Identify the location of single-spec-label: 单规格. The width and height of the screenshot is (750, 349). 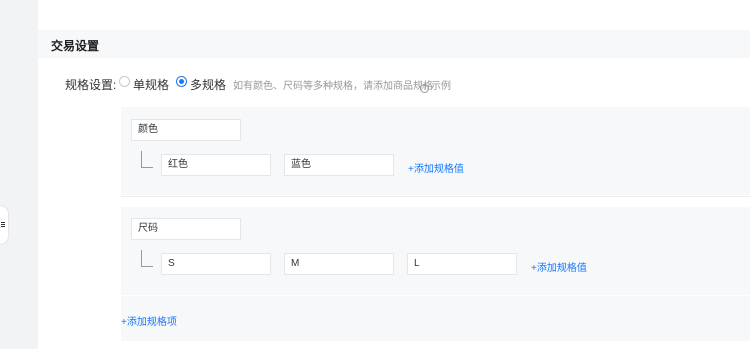
(151, 84).